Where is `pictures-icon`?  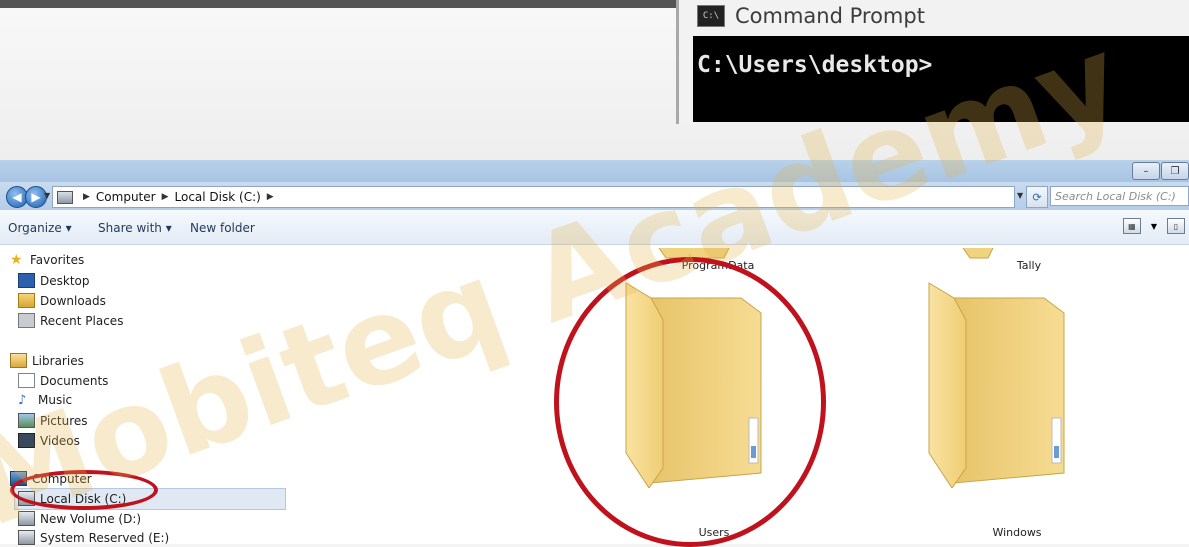 pictures-icon is located at coordinates (26, 420).